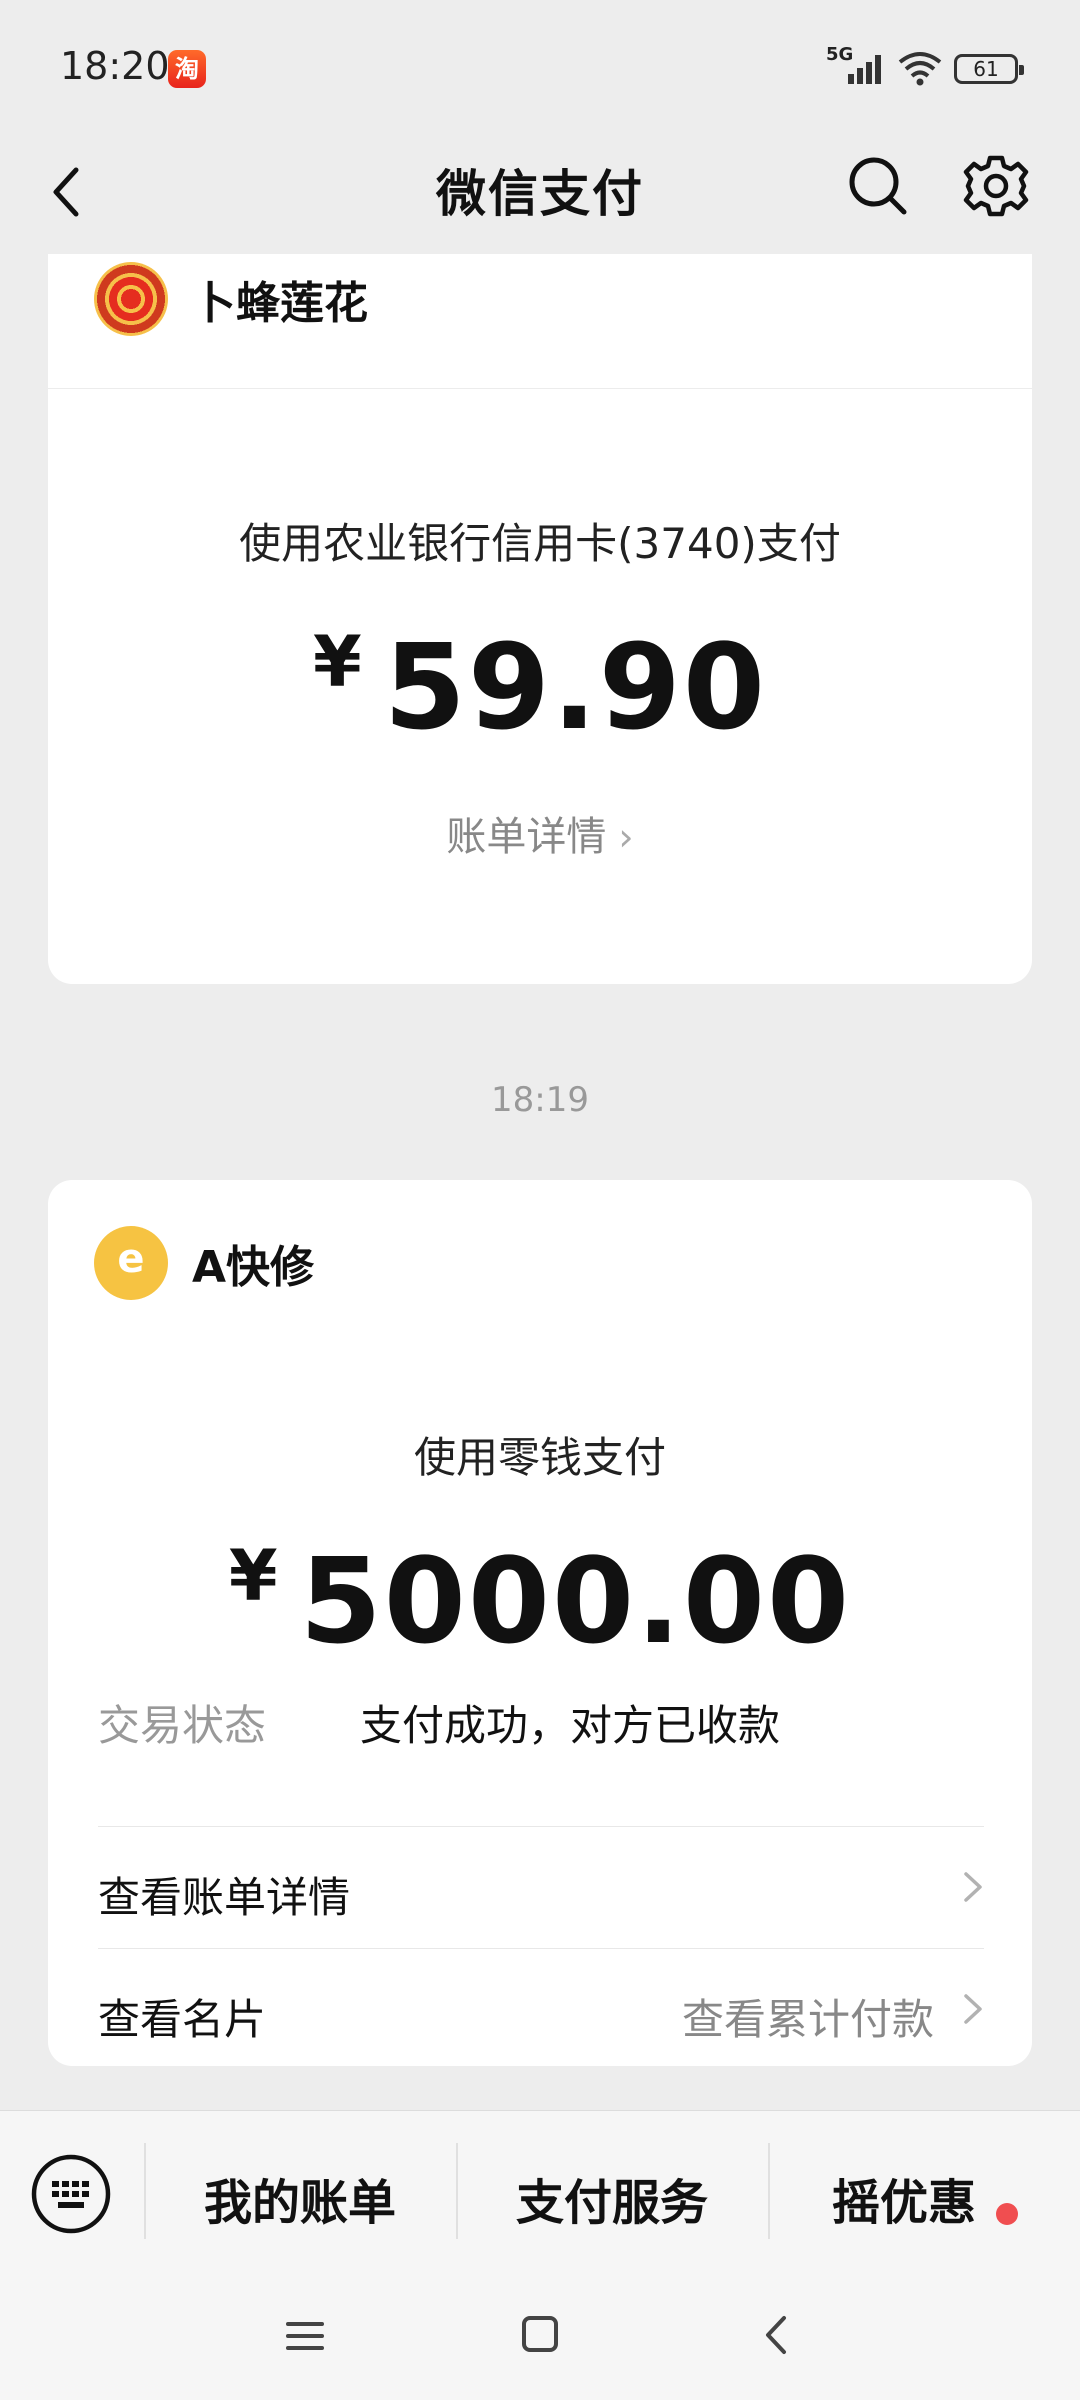  Describe the element at coordinates (187, 69) in the screenshot. I see `taobao-app-icon: 淘` at that location.